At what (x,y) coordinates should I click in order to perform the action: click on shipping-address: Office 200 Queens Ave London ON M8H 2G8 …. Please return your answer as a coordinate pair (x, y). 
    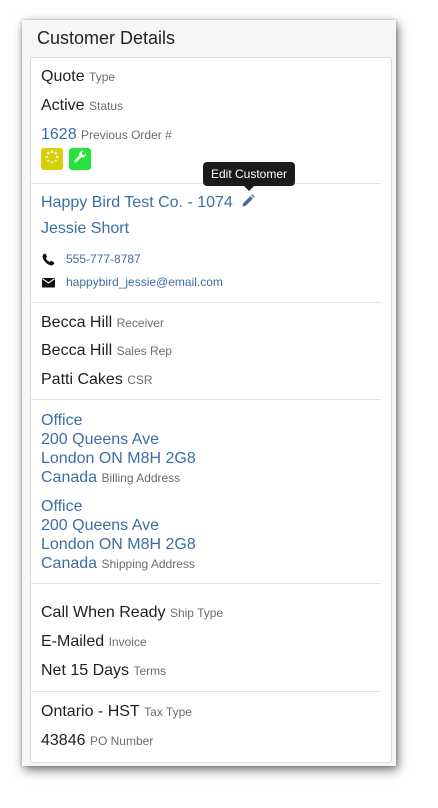
    Looking at the image, I should click on (118, 535).